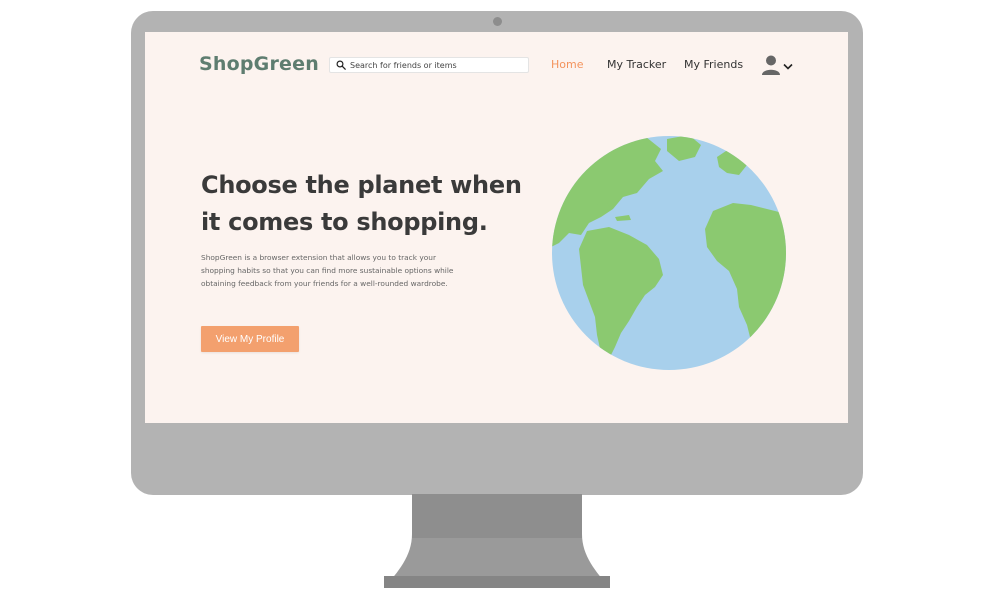 The width and height of the screenshot is (1000, 600). What do you see at coordinates (567, 64) in the screenshot?
I see `nav-home: Home` at bounding box center [567, 64].